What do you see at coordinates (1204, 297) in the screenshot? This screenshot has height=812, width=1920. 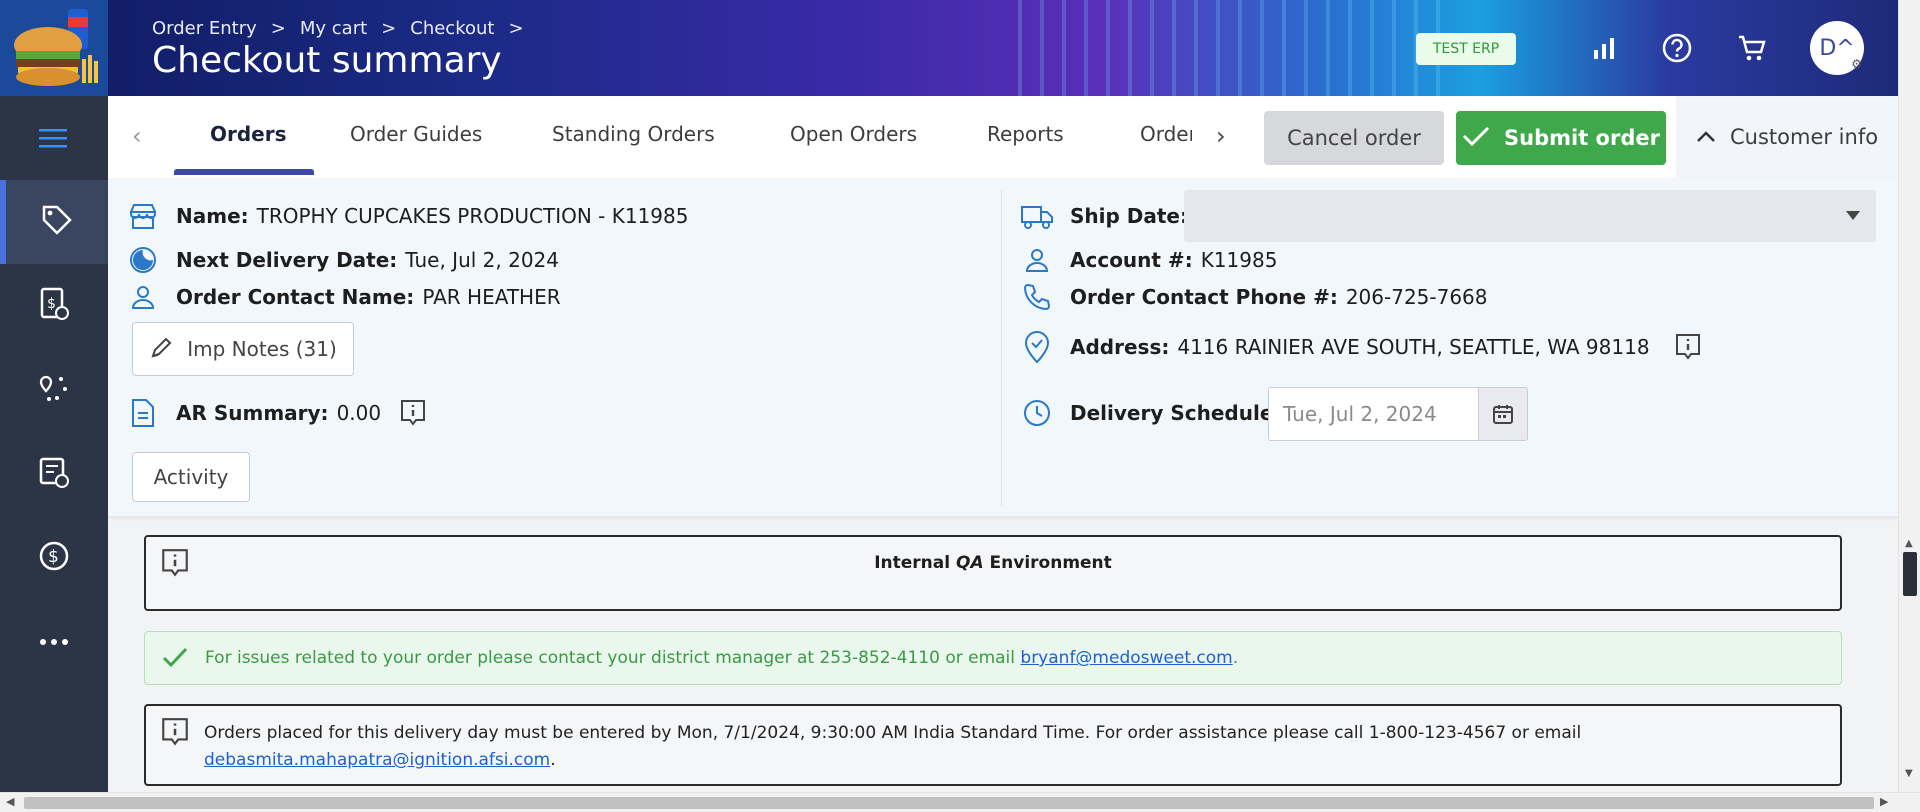 I see `contact-phone-label: Order Contact Phone #:` at bounding box center [1204, 297].